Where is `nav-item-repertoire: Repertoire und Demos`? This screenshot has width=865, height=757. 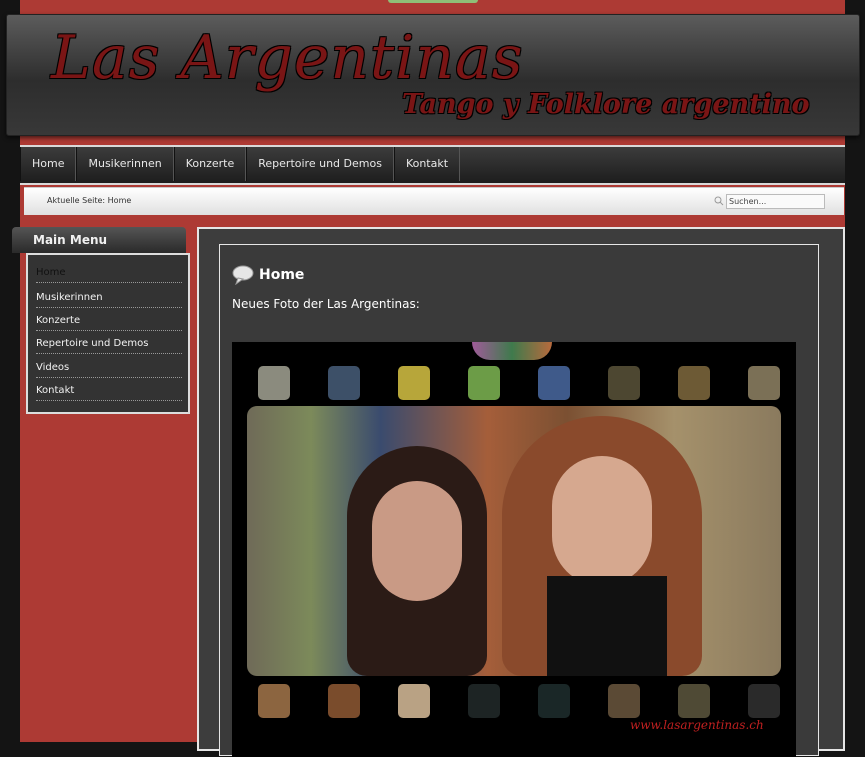 nav-item-repertoire: Repertoire und Demos is located at coordinates (320, 164).